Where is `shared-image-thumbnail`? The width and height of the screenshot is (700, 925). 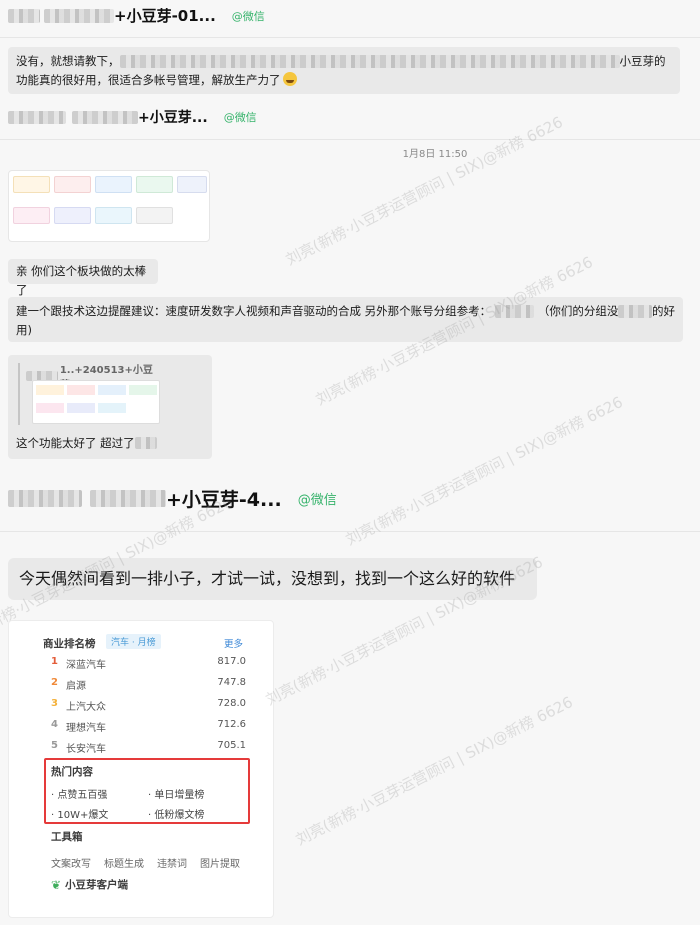 shared-image-thumbnail is located at coordinates (109, 206).